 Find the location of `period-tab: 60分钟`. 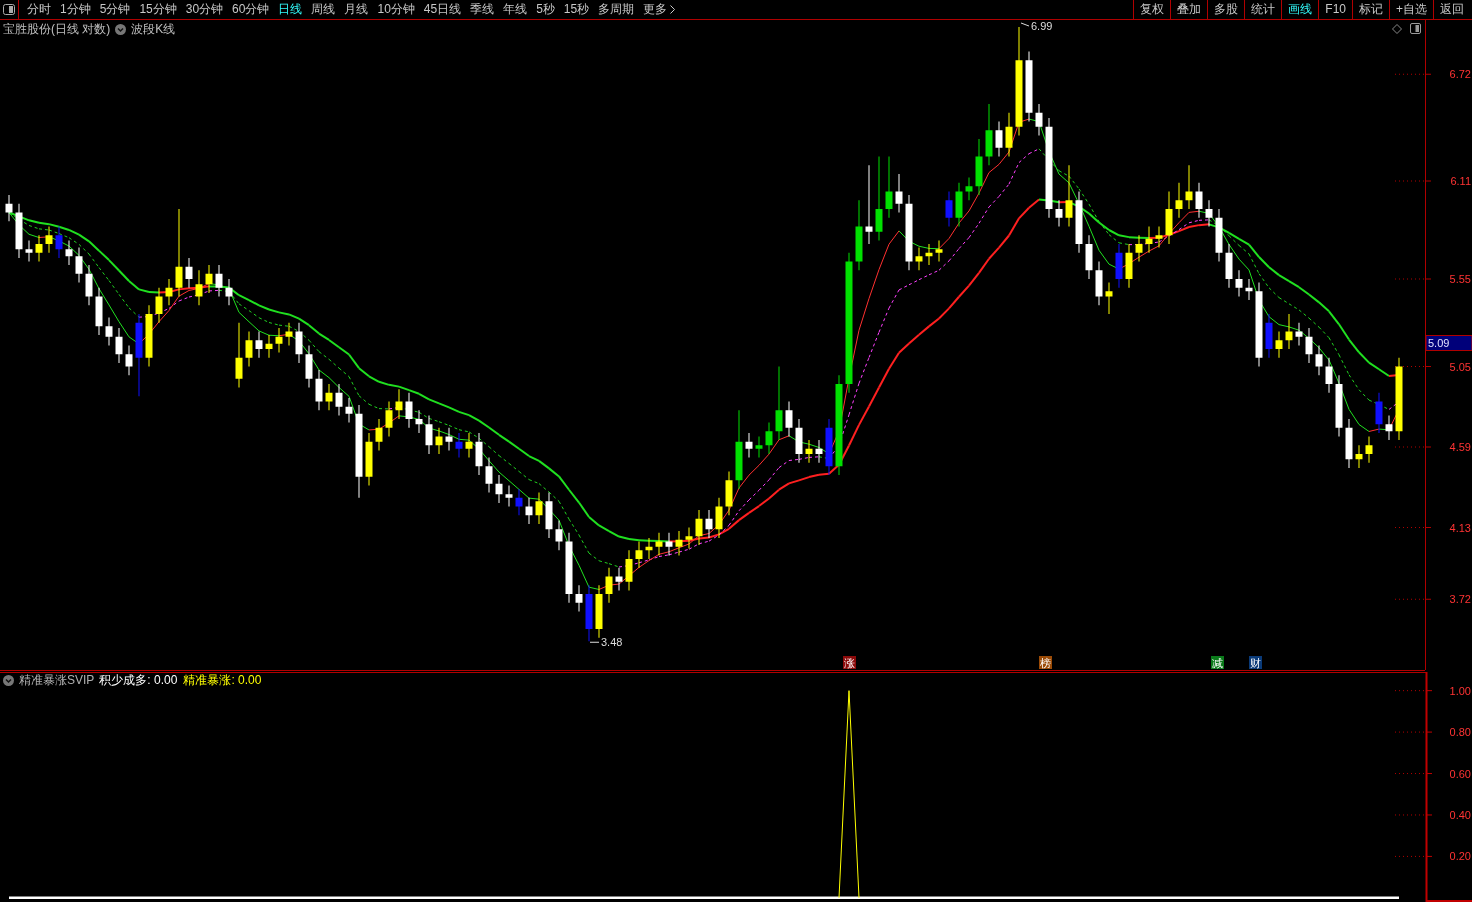

period-tab: 60分钟 is located at coordinates (251, 9).